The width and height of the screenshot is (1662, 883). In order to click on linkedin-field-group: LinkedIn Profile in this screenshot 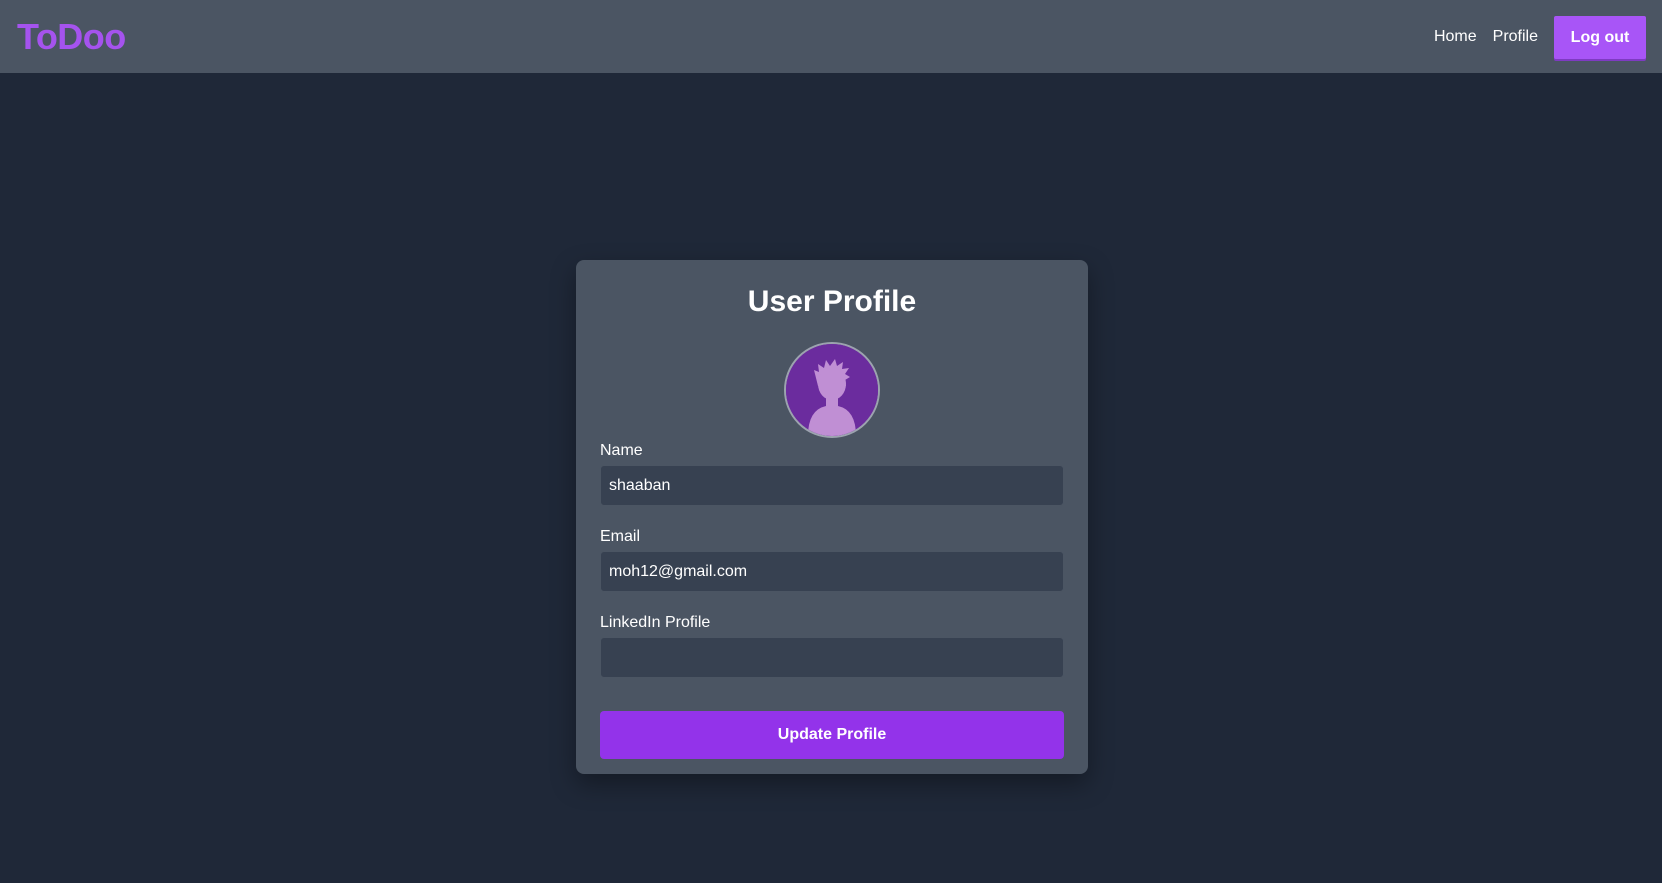, I will do `click(832, 646)`.